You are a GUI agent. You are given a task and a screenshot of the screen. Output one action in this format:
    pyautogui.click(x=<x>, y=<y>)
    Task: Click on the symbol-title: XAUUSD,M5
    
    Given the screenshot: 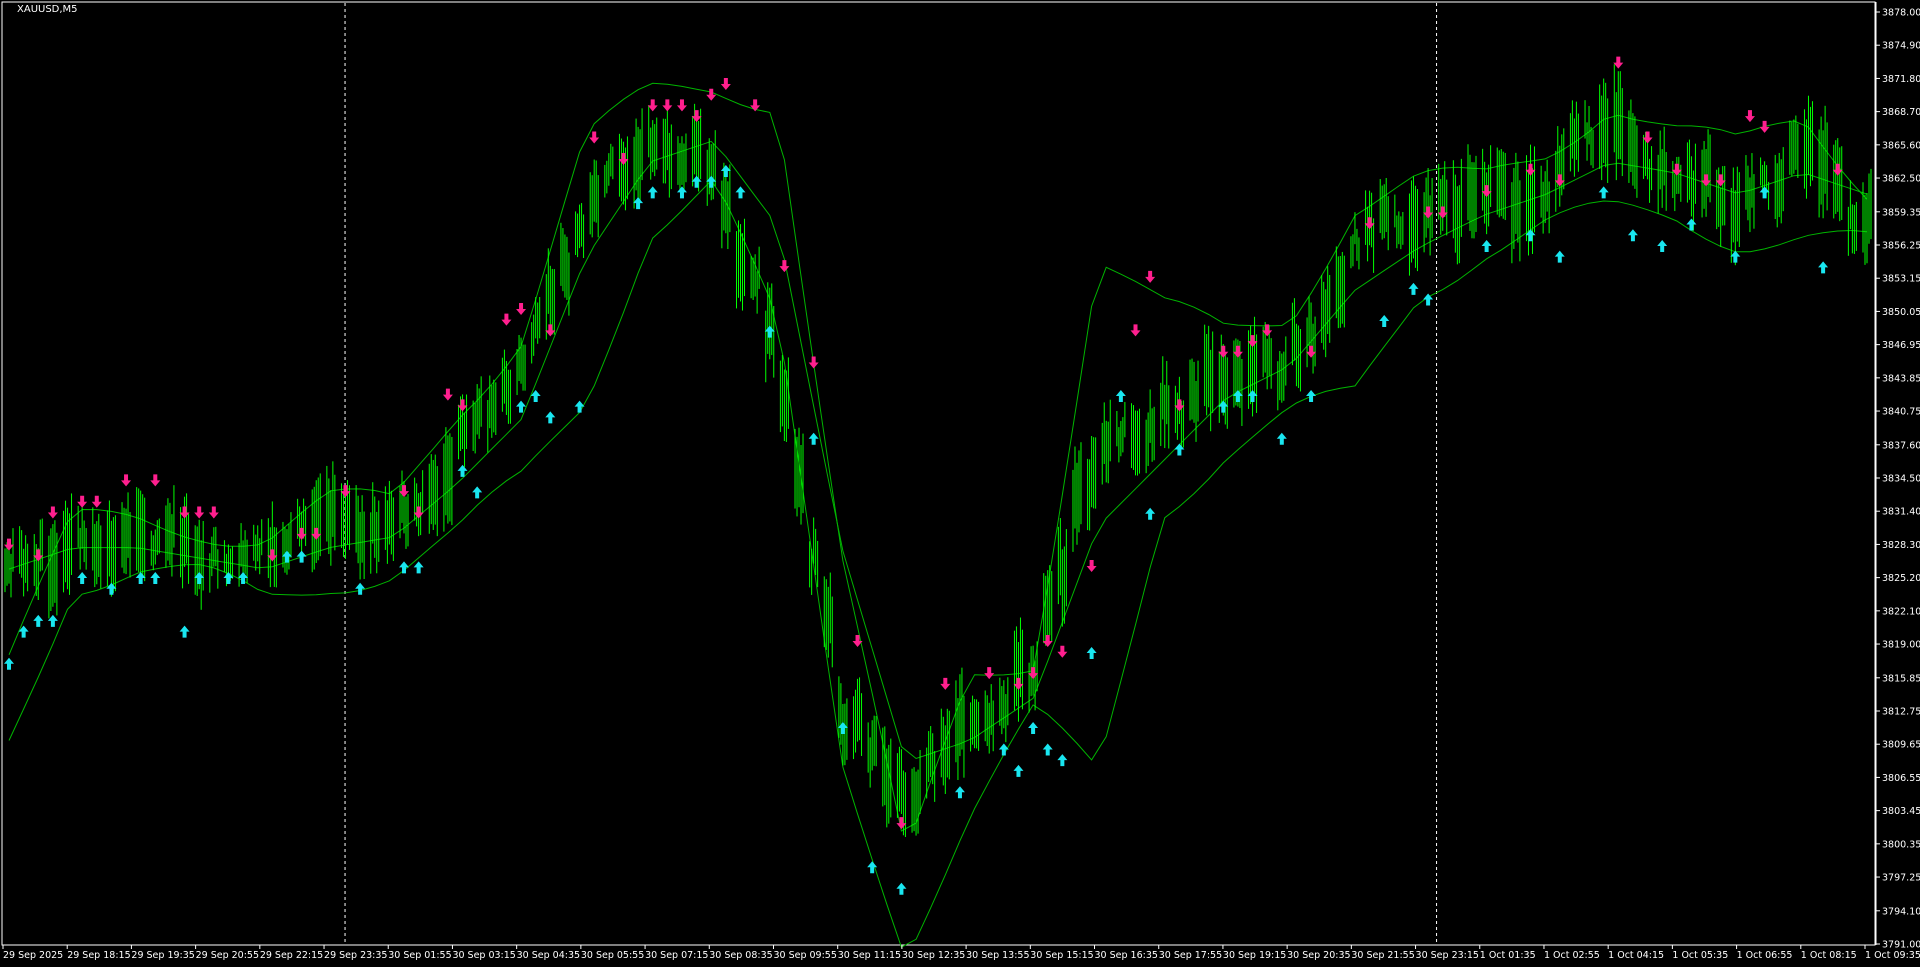 What is the action you would take?
    pyautogui.click(x=47, y=9)
    